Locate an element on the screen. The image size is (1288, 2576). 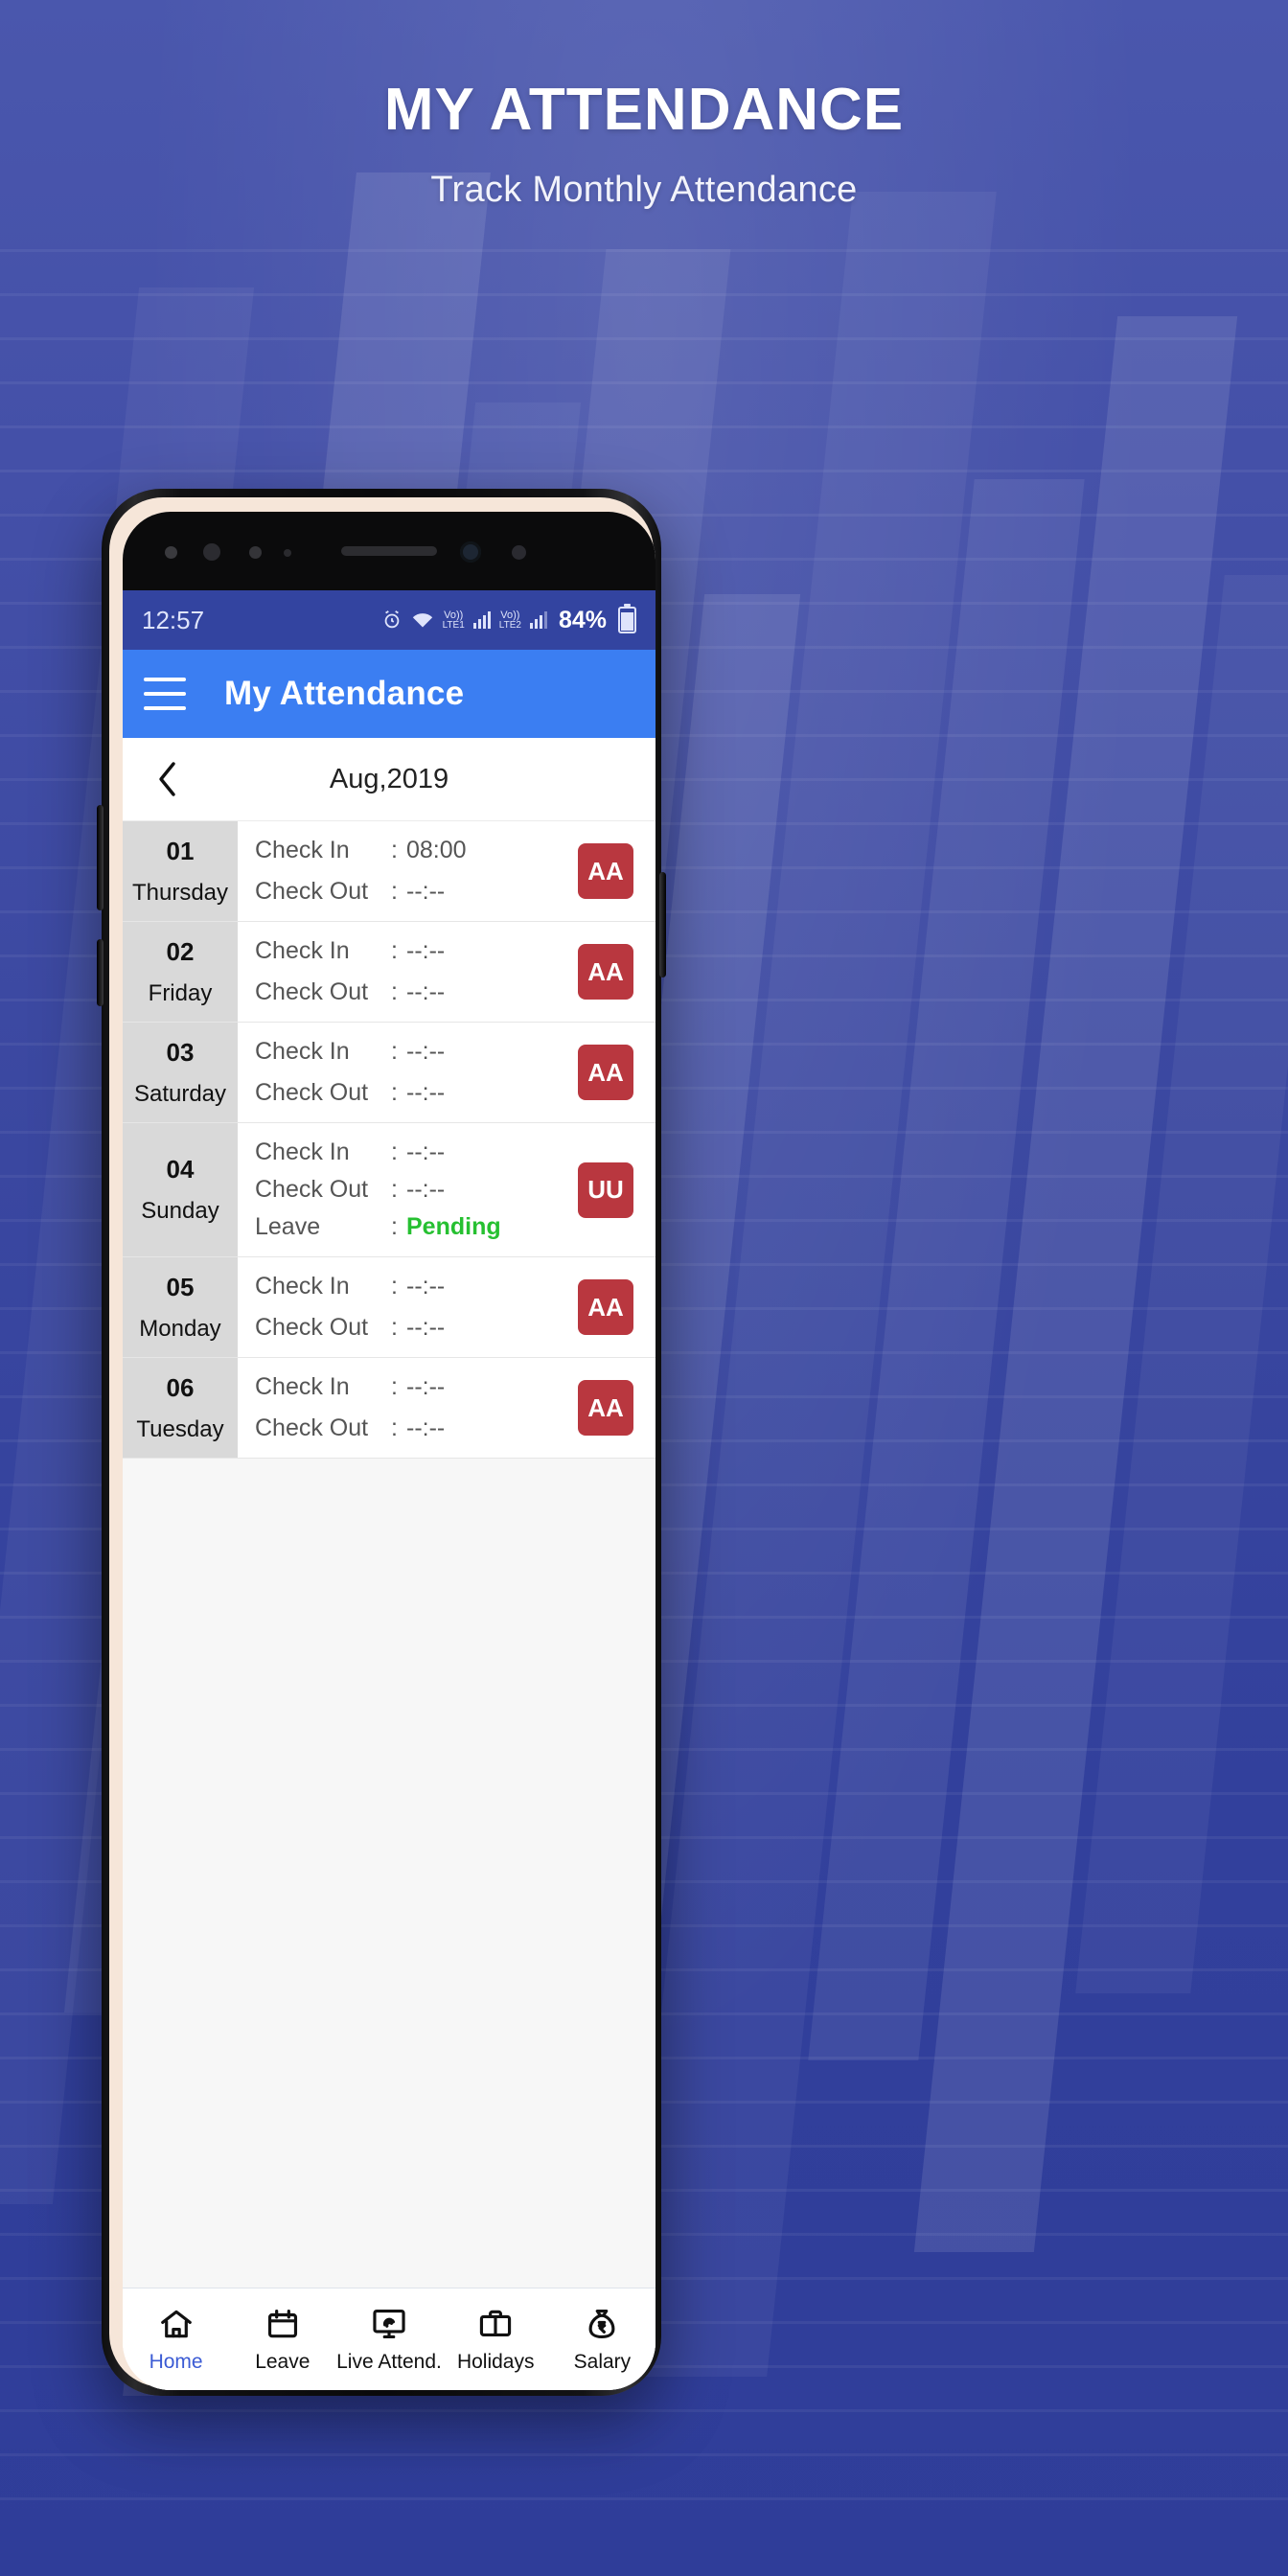
promo-text-block: MY ATTENDANCE Track Monthly Attendance is located at coordinates (644, 105).